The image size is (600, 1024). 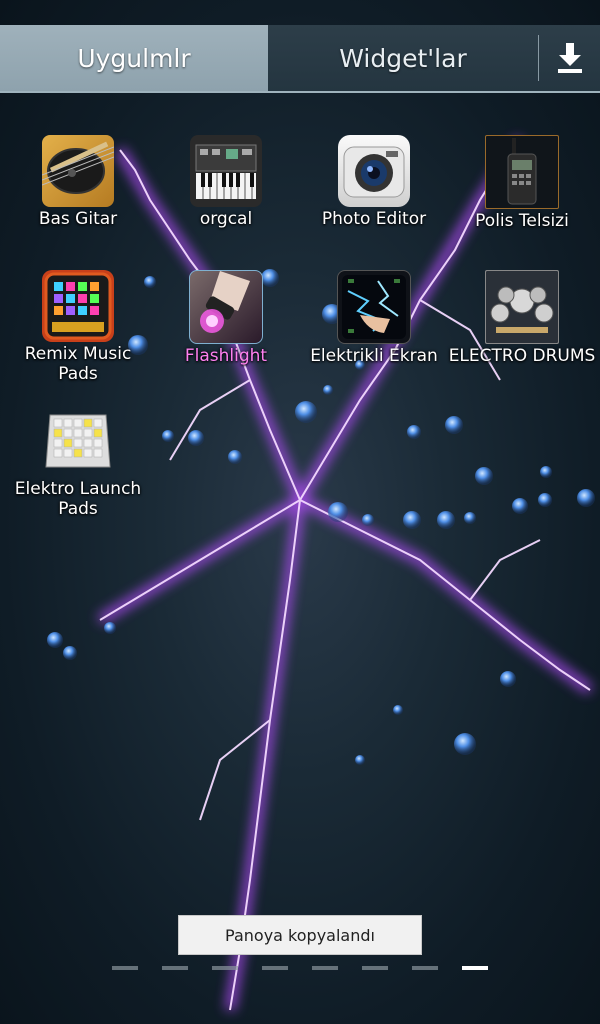 What do you see at coordinates (226, 307) in the screenshot?
I see `flashlight-icon` at bounding box center [226, 307].